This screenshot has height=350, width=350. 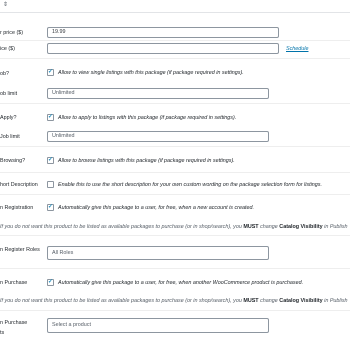 I want to click on sale-price-input, so click(x=163, y=48).